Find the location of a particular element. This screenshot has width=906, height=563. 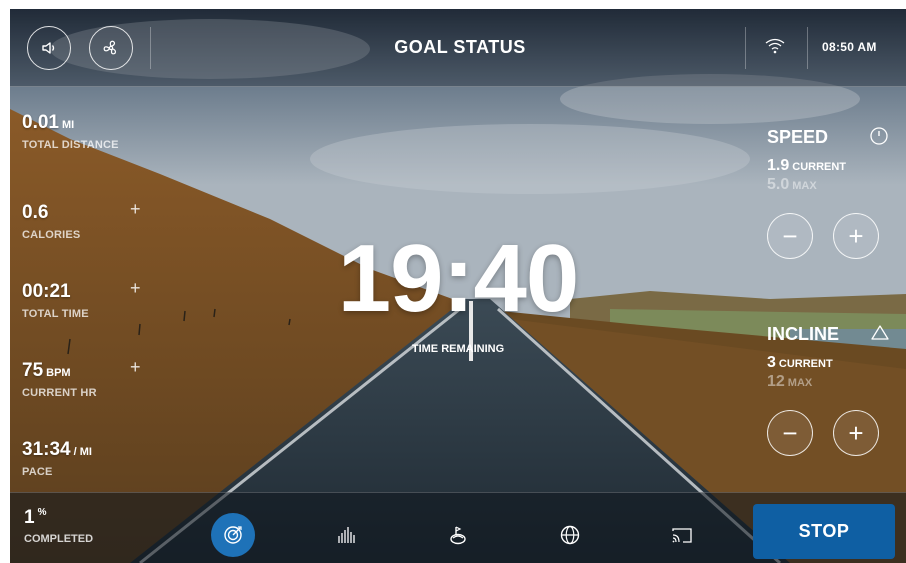

stat-value: 31:34 is located at coordinates (46, 449).